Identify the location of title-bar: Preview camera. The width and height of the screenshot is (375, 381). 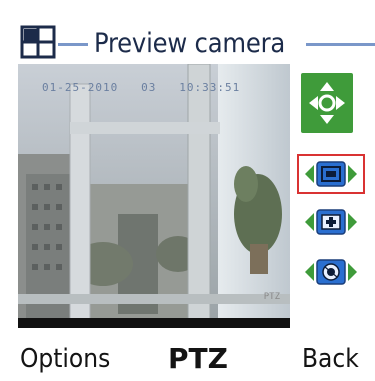
(187, 44).